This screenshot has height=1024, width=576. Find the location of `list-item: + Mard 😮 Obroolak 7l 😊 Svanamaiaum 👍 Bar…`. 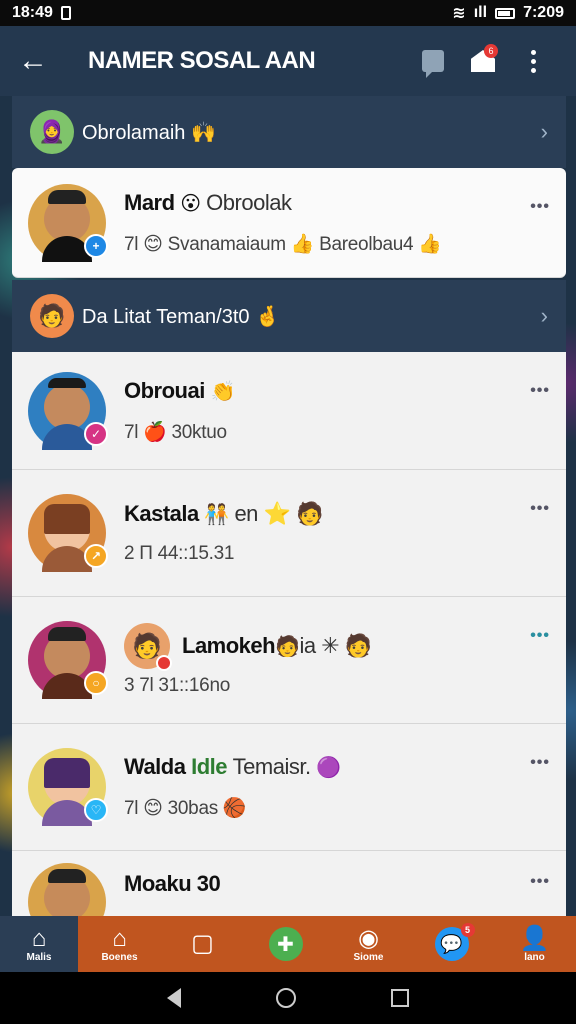

list-item: + Mard 😮 Obroolak 7l 😊 Svanamaiaum 👍 Bar… is located at coordinates (289, 223).